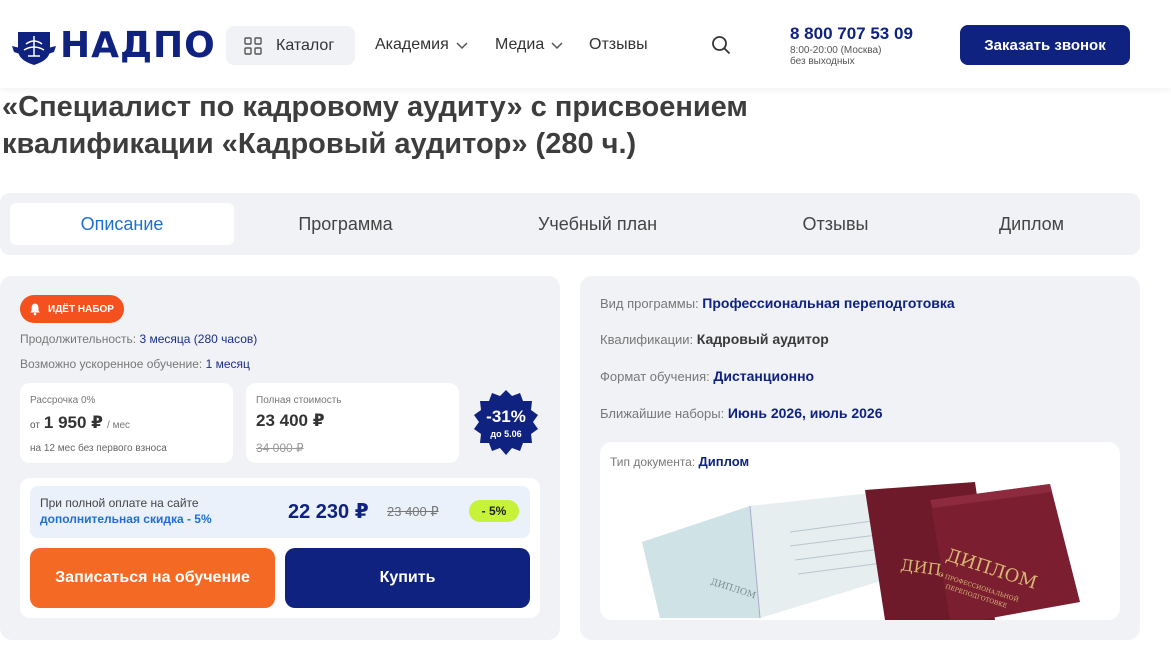  I want to click on online-discount-badge: - 5%, so click(494, 511).